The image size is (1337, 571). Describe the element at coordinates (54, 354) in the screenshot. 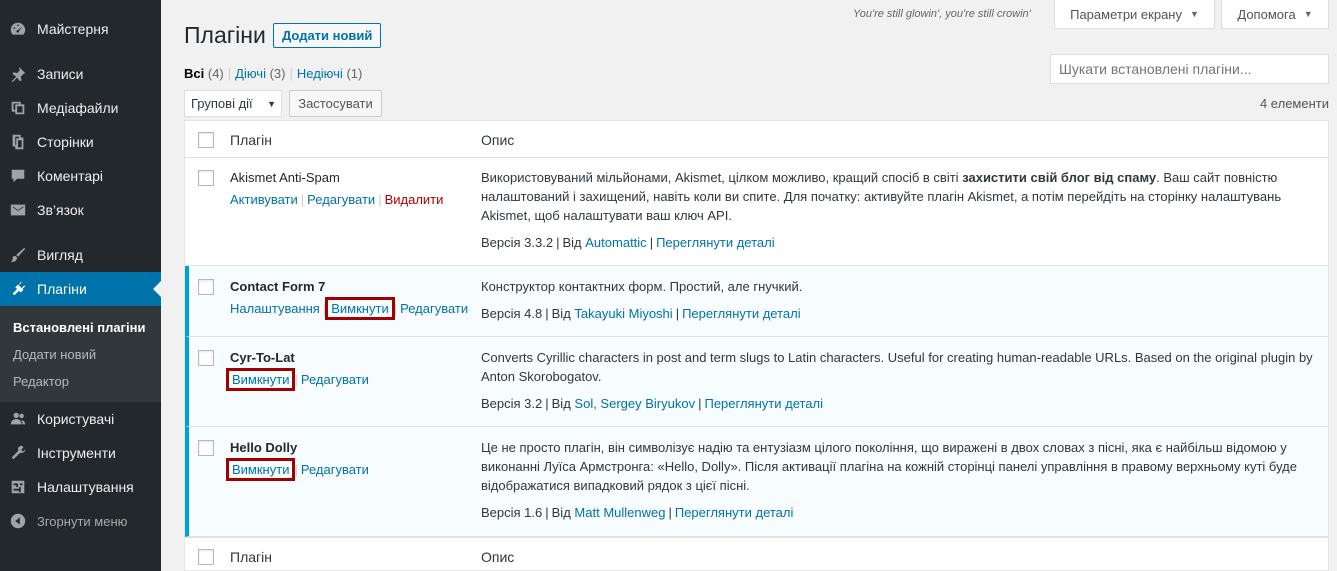

I see `submenu-add-new: Додати новий` at that location.